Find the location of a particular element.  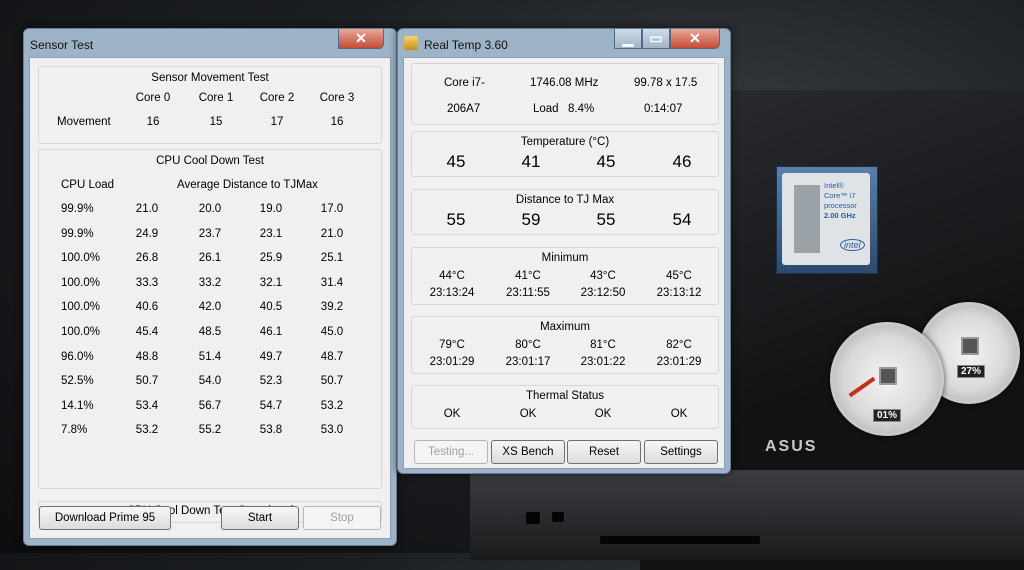

cooldown-distance-cell: 26.1 is located at coordinates (210, 258).